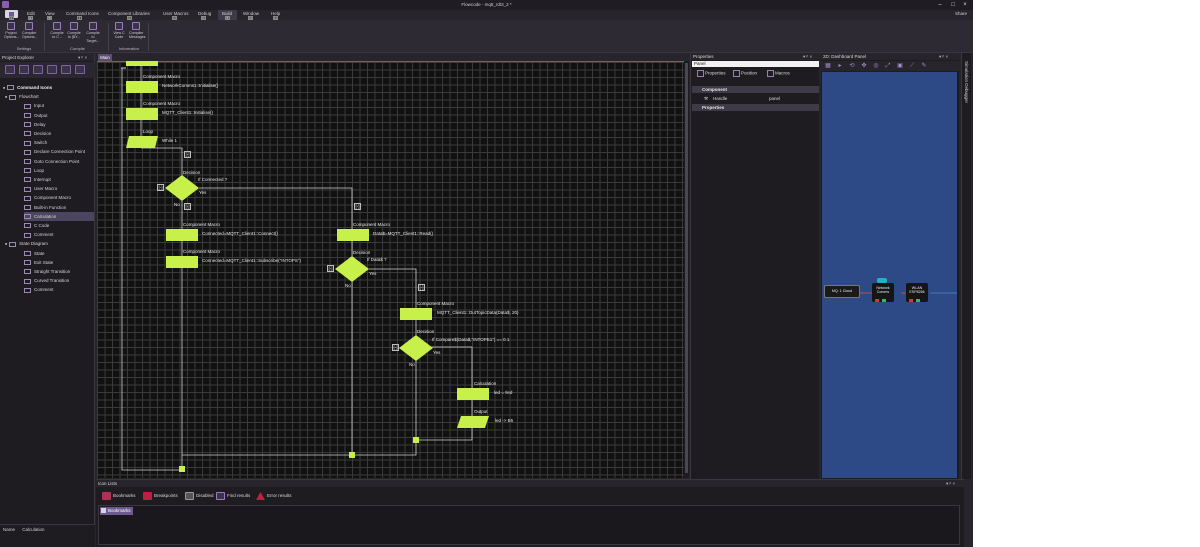  What do you see at coordinates (828, 66) in the screenshot?
I see `grid-icon: ▦` at bounding box center [828, 66].